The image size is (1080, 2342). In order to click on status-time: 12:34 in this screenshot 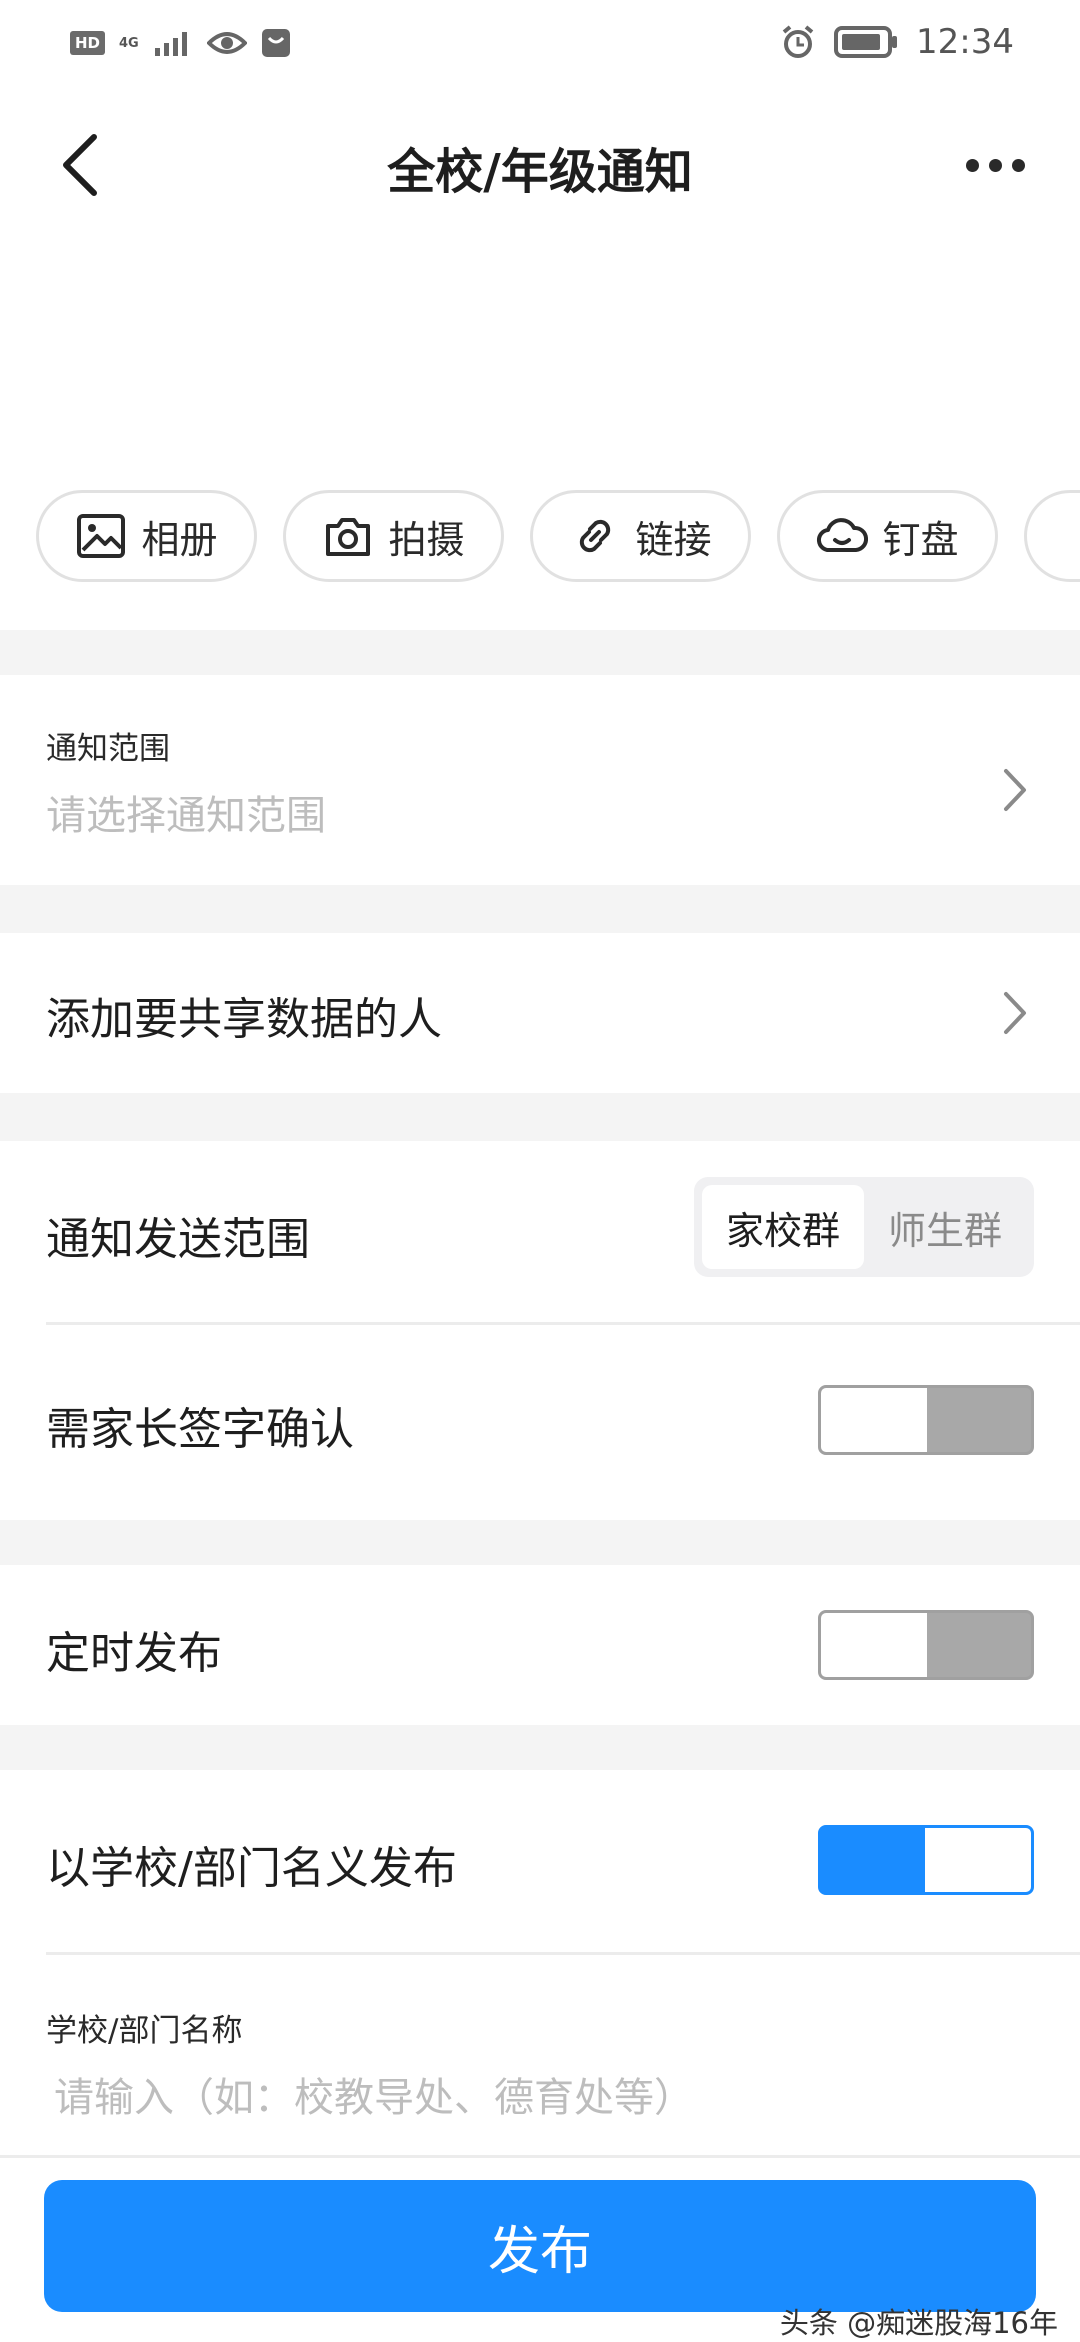, I will do `click(965, 42)`.